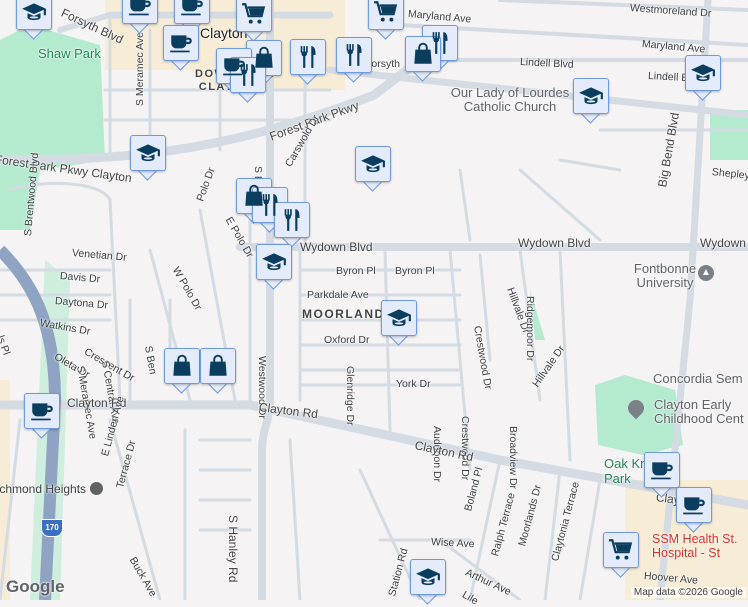 This screenshot has width=748, height=607. I want to click on street-byron-pl-2: Byron Pl, so click(415, 271).